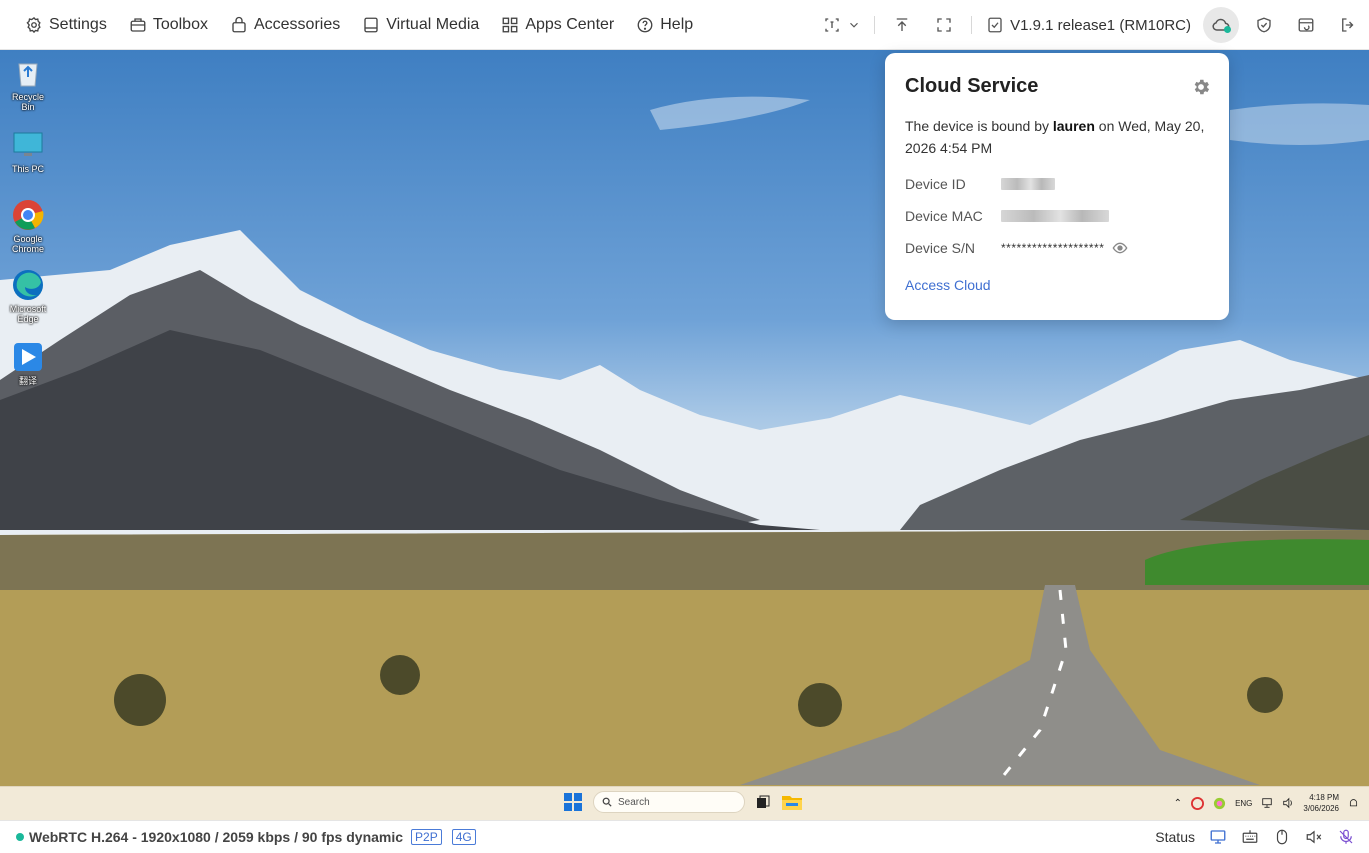 The height and width of the screenshot is (853, 1369). I want to click on text-cursor-icon, so click(832, 25).